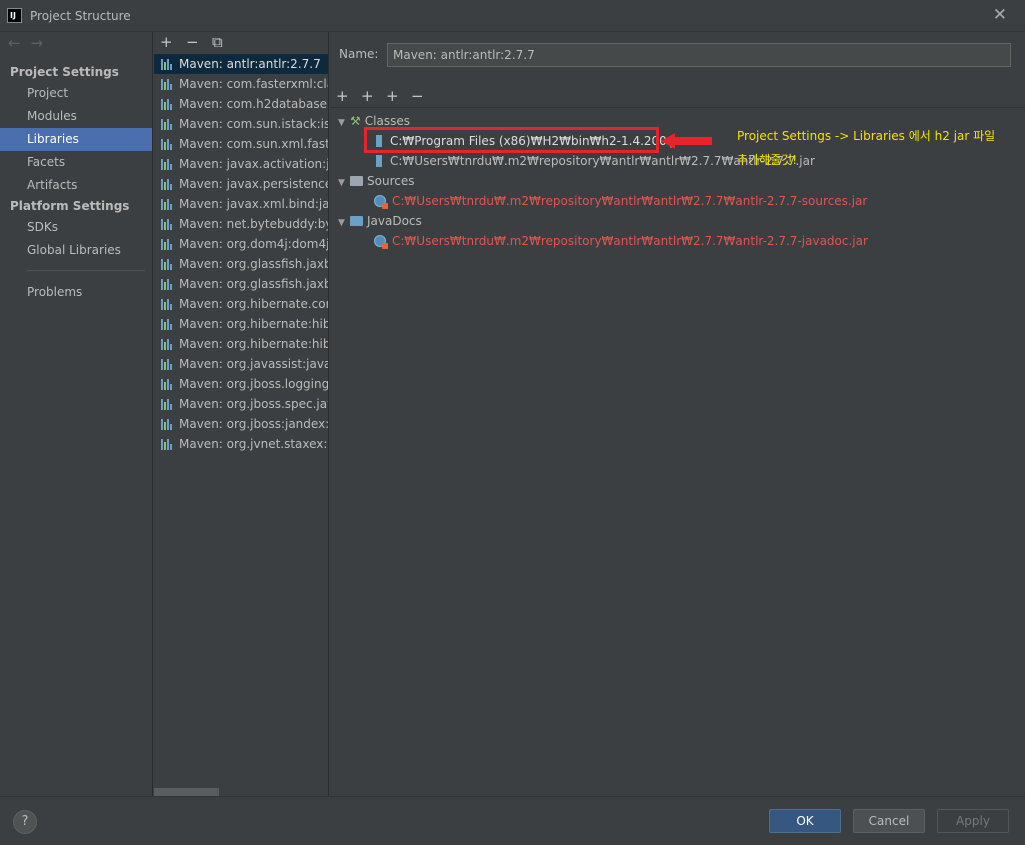  What do you see at coordinates (241, 424) in the screenshot?
I see `library-item: Maven: org.jboss:jandex:2.1.3` at bounding box center [241, 424].